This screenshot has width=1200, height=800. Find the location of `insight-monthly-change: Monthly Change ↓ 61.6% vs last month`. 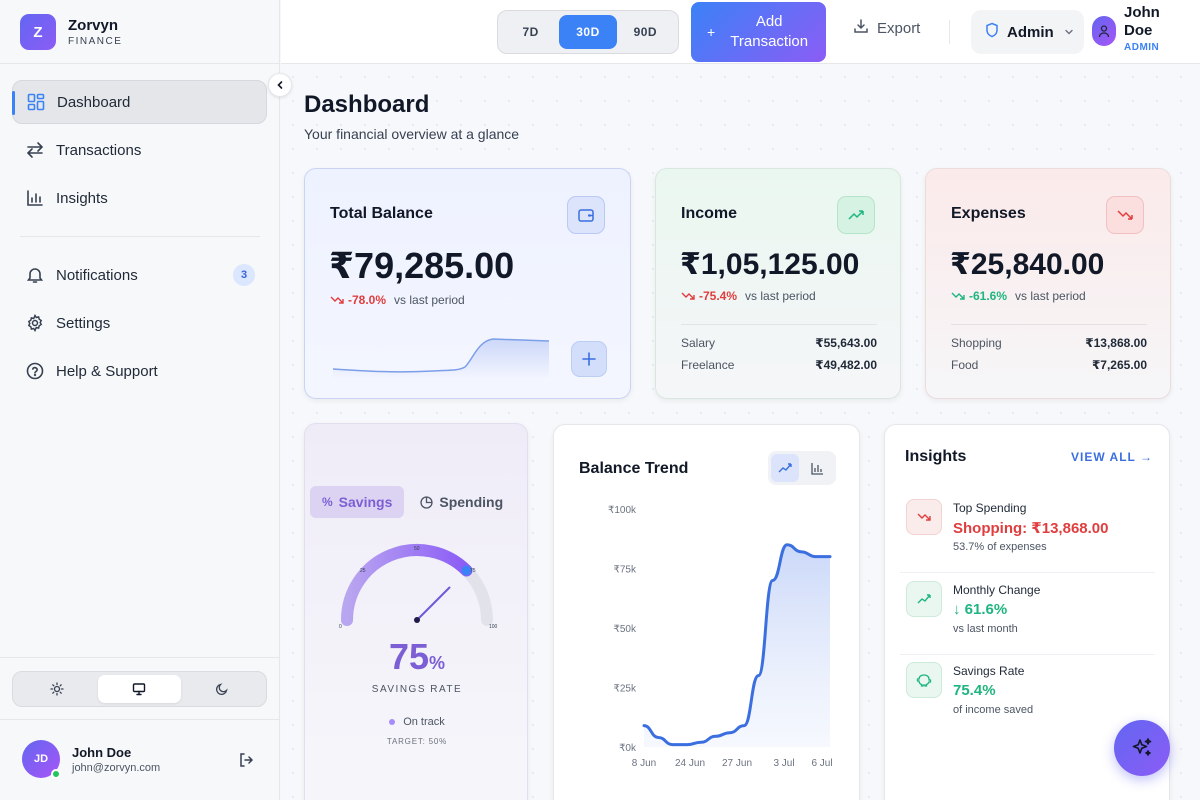

insight-monthly-change: Monthly Change ↓ 61.6% vs last month is located at coordinates (1027, 614).